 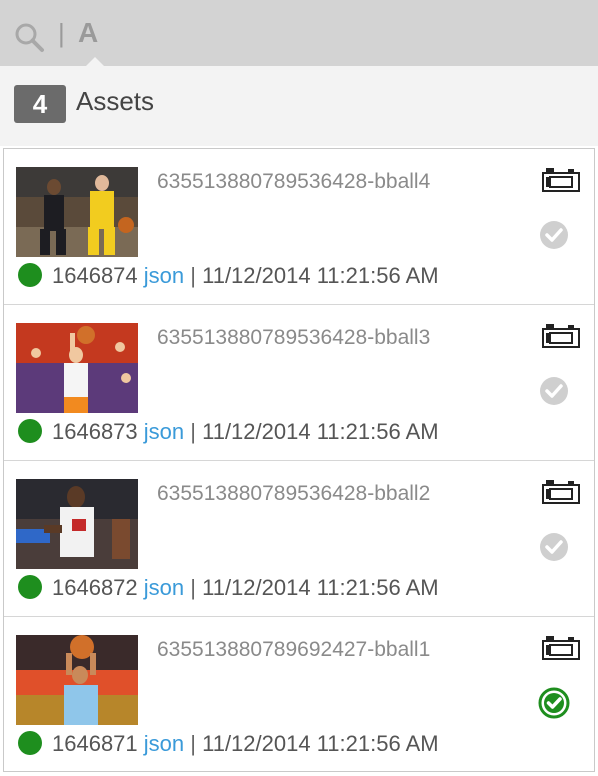 What do you see at coordinates (95, 431) in the screenshot?
I see `asset-id: 1646873` at bounding box center [95, 431].